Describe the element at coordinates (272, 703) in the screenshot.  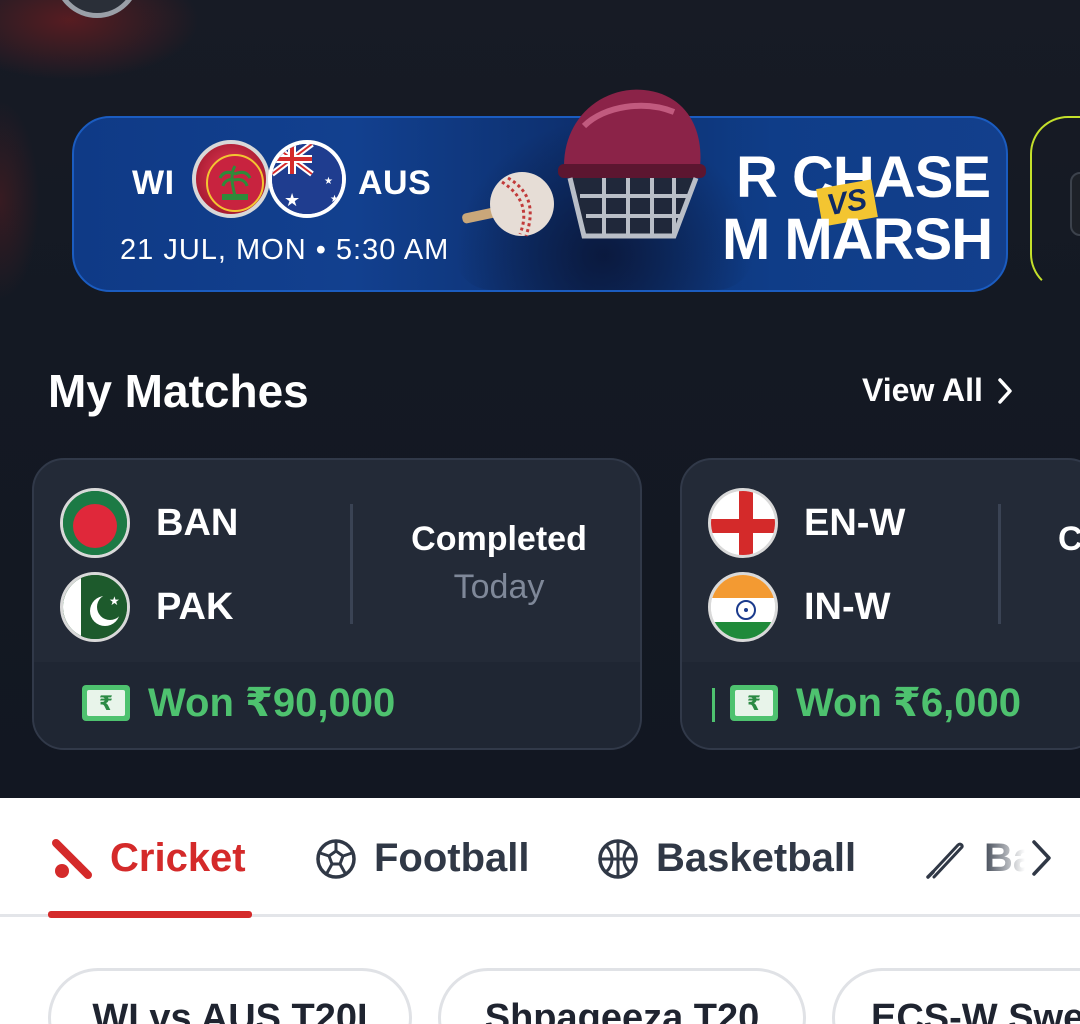
I see `winnings-label: Won ₹90,000` at that location.